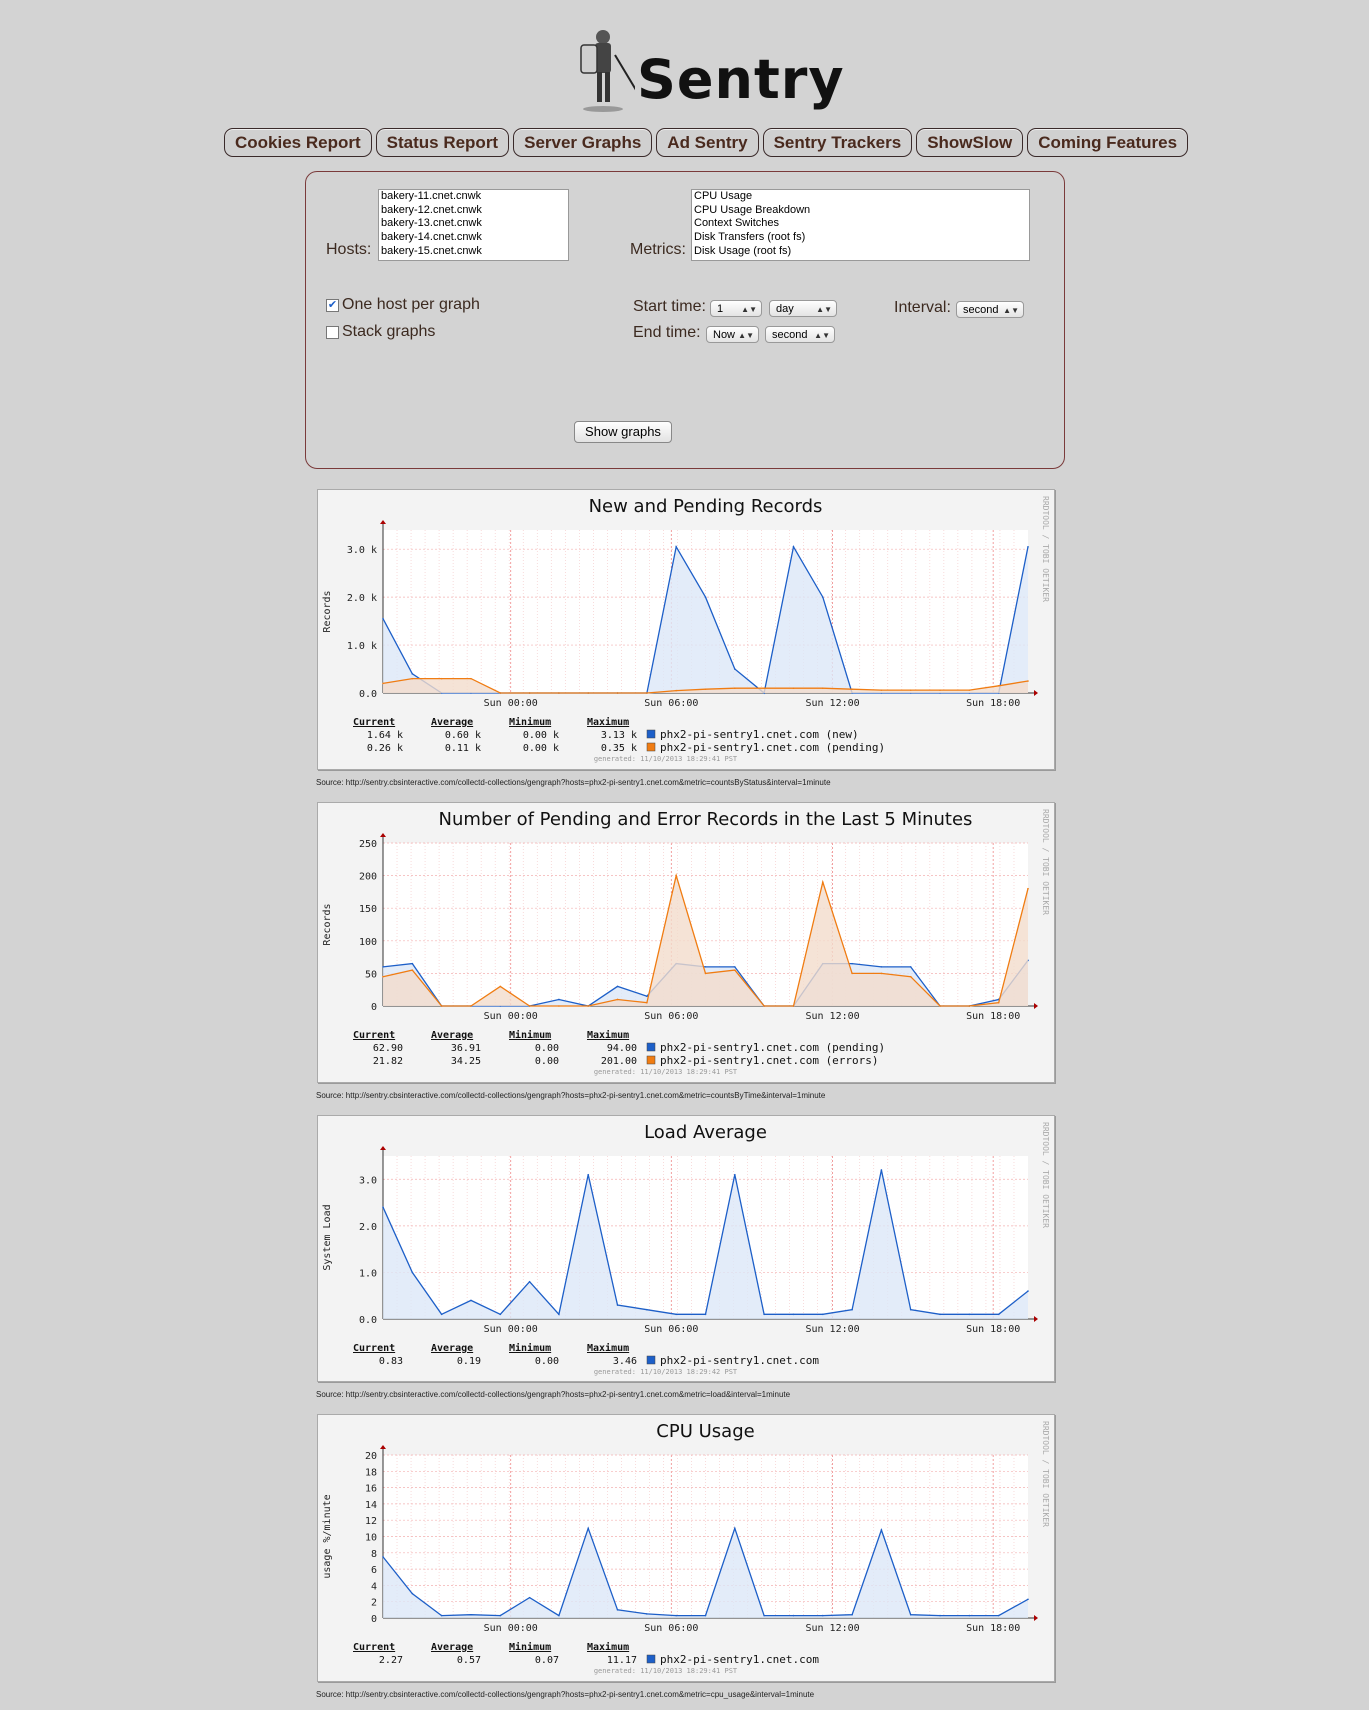 The height and width of the screenshot is (1710, 1369). I want to click on metric-option: Disk Transfers (root fs), so click(861, 238).